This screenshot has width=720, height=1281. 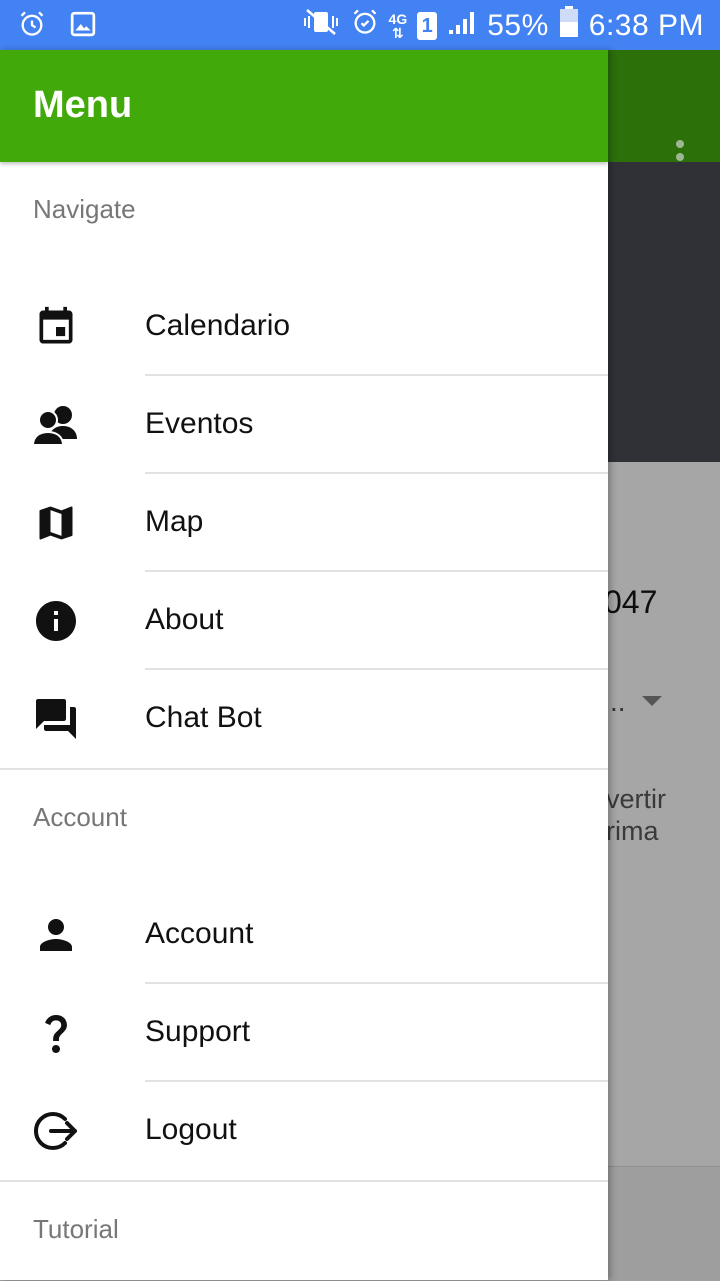 I want to click on menu-item-about: About, so click(x=304, y=621).